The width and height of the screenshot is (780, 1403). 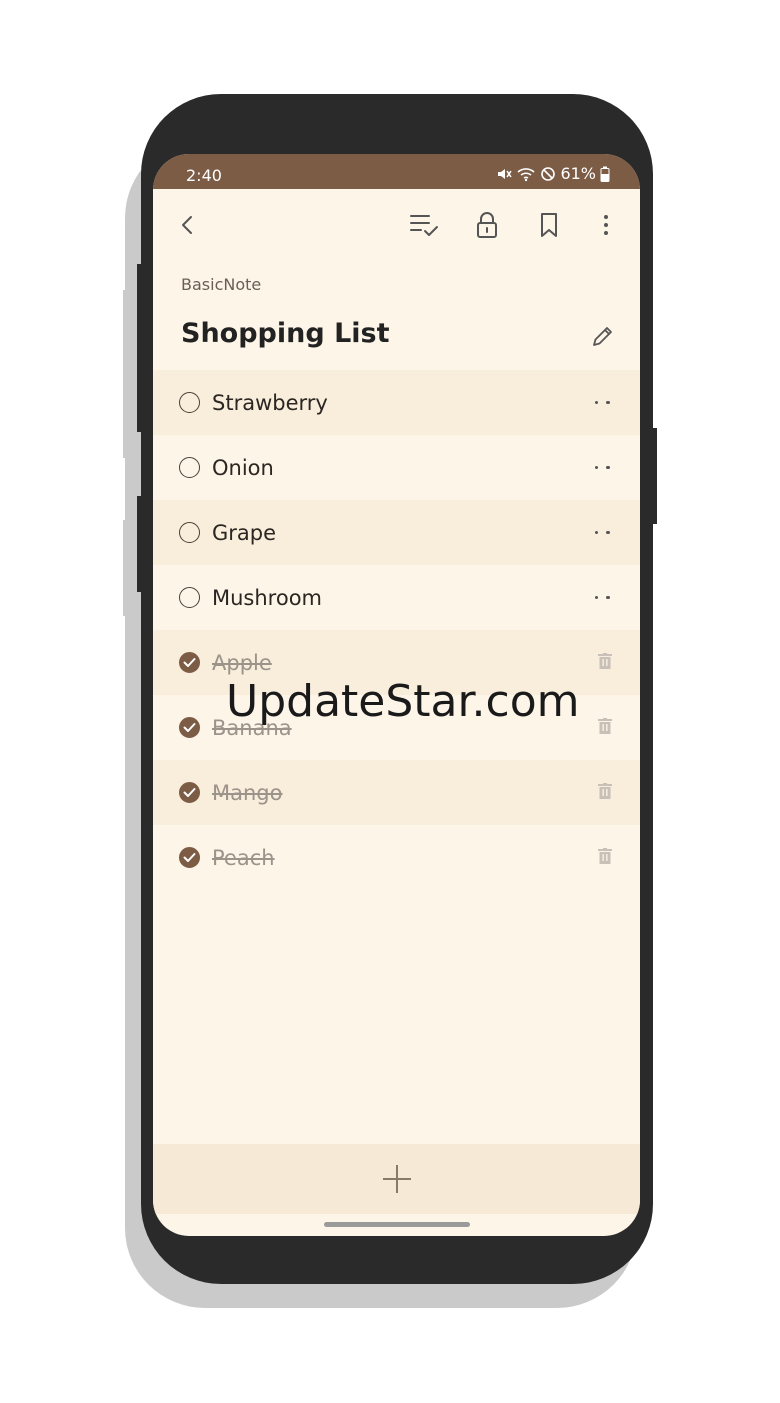 I want to click on note-title: Shopping List, so click(x=285, y=333).